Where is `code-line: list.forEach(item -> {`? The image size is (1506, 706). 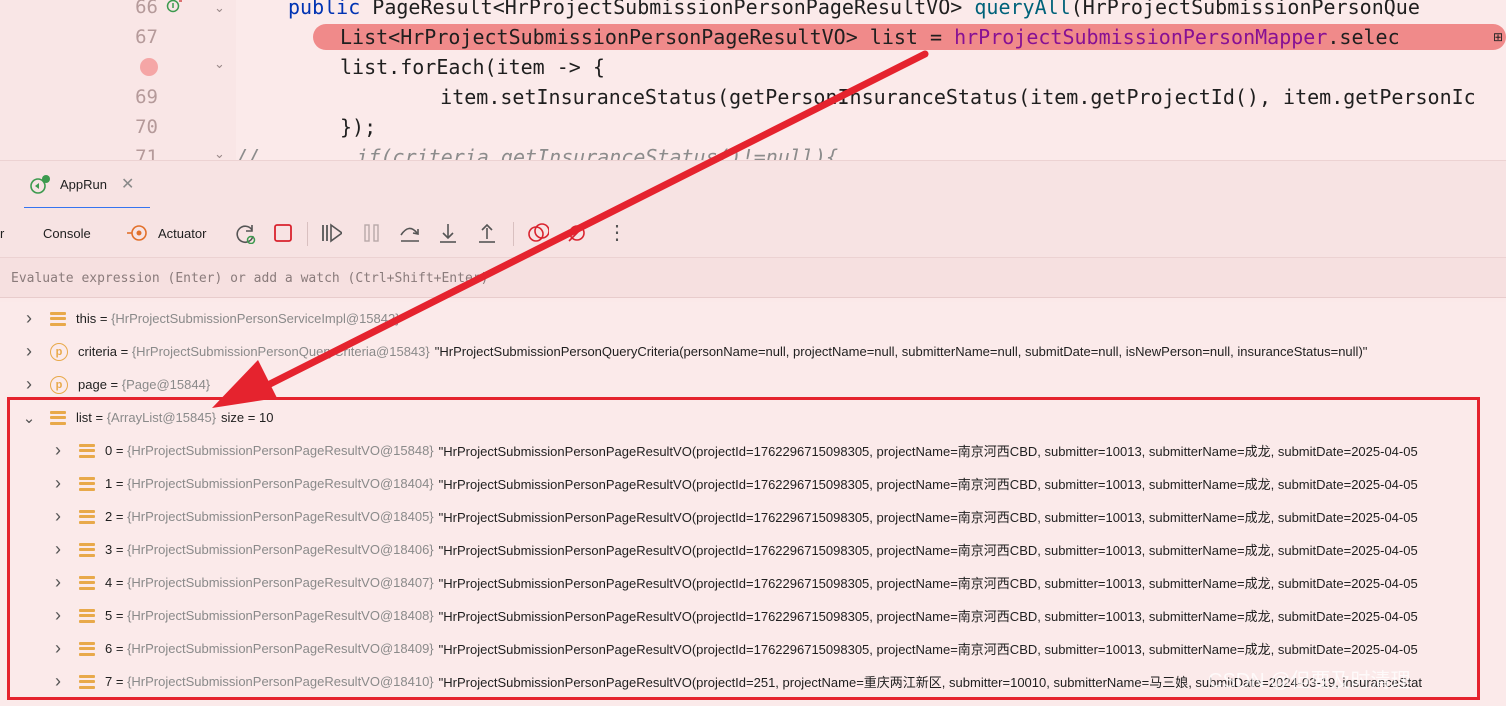 code-line: list.forEach(item -> { is located at coordinates (753, 67).